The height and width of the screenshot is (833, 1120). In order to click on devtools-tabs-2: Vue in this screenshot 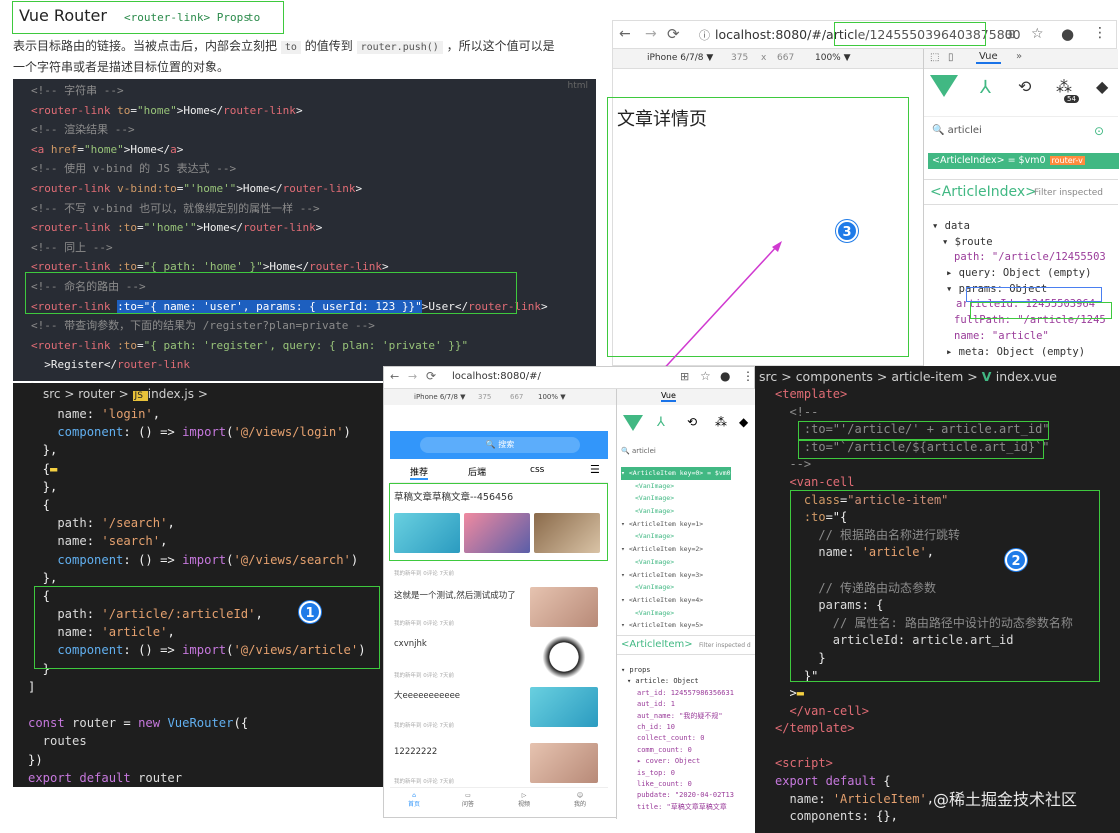, I will do `click(686, 397)`.